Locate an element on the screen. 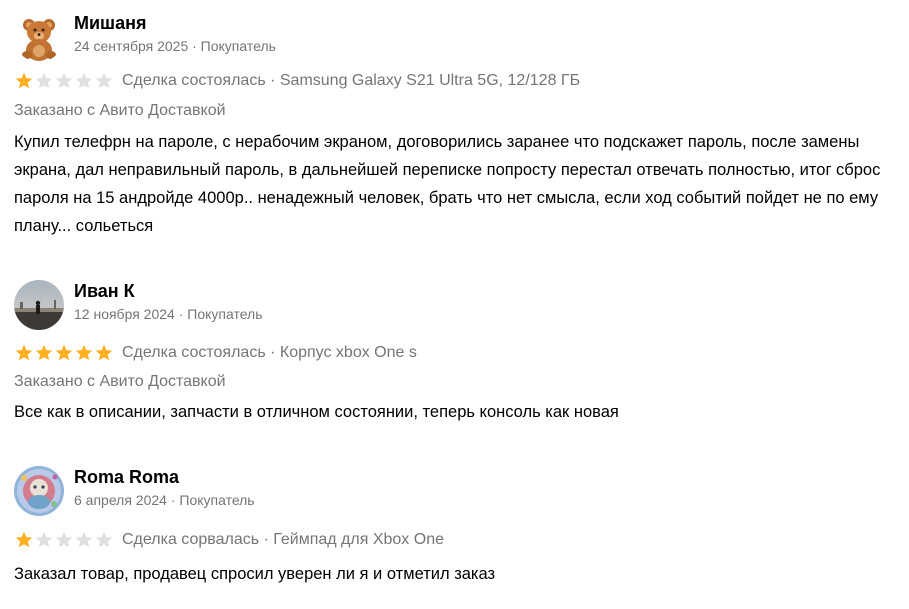 The height and width of the screenshot is (609, 909). review-meta: 12 ноября 2024 · Покупатель is located at coordinates (168, 314).